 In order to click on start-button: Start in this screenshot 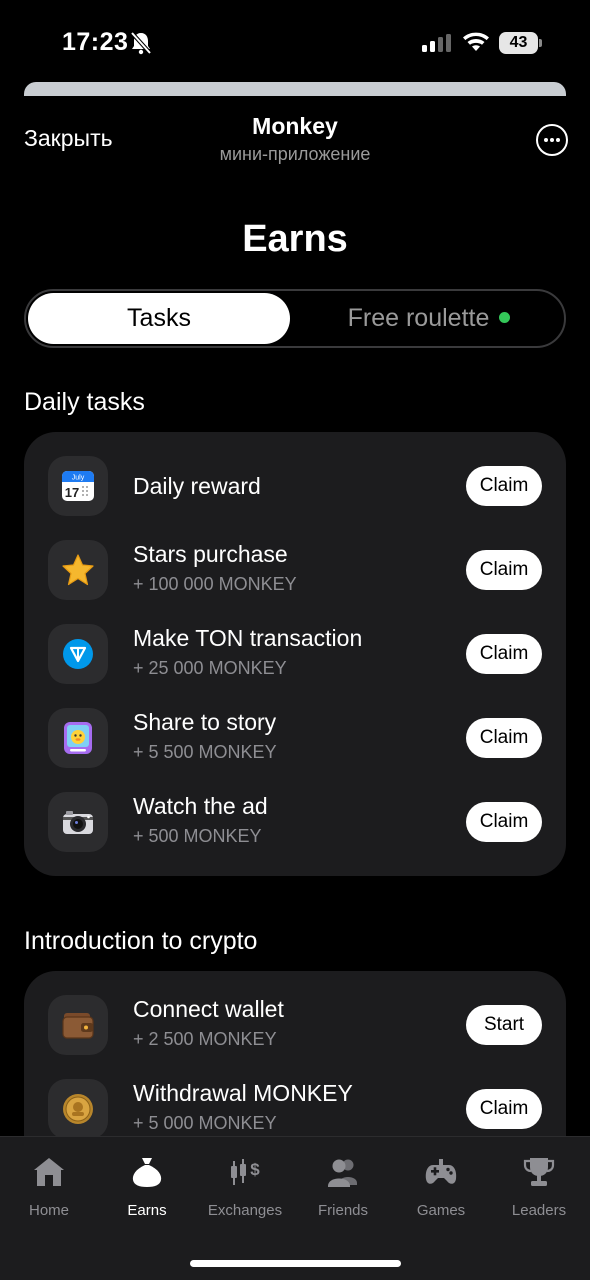, I will do `click(504, 1025)`.